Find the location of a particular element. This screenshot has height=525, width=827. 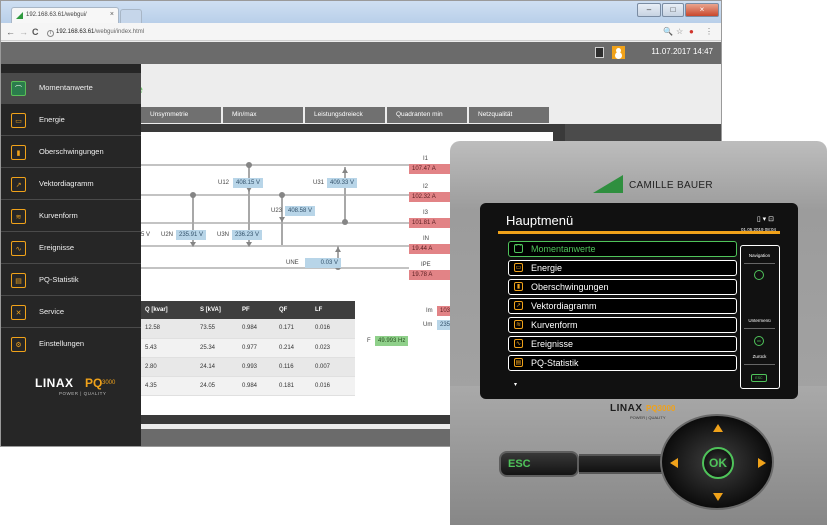

bus-line is located at coordinates (275, 268).